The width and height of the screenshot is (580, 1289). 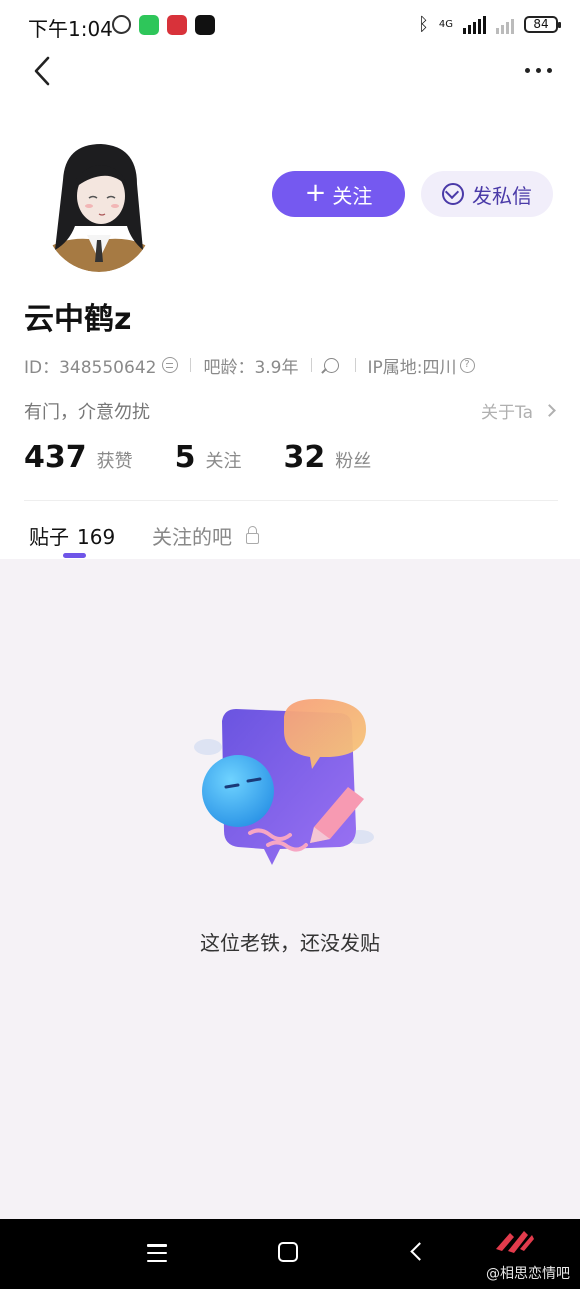 I want to click on top-nav, so click(x=290, y=72).